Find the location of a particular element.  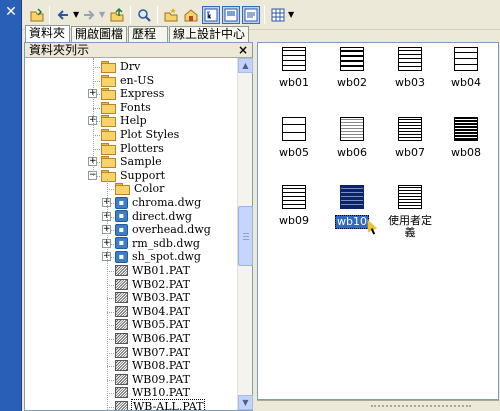

tree-item-wb07-pat: WB07.PAT is located at coordinates (153, 352).